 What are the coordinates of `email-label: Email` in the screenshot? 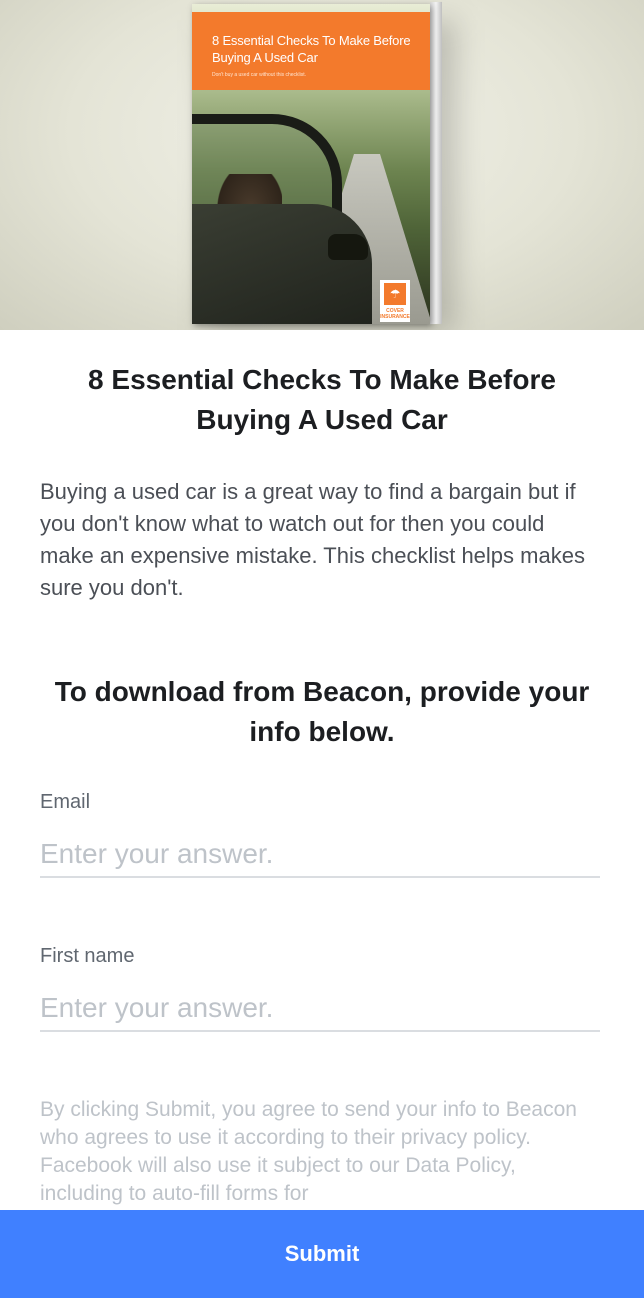 It's located at (65, 802).